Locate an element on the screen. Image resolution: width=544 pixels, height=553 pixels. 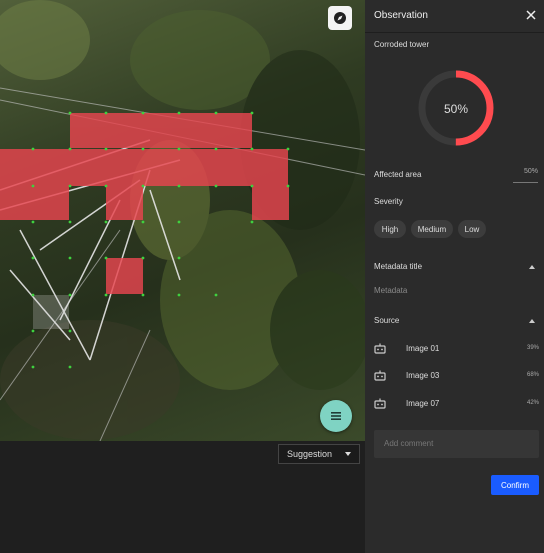
affected-area-label: Affected area is located at coordinates (398, 174).